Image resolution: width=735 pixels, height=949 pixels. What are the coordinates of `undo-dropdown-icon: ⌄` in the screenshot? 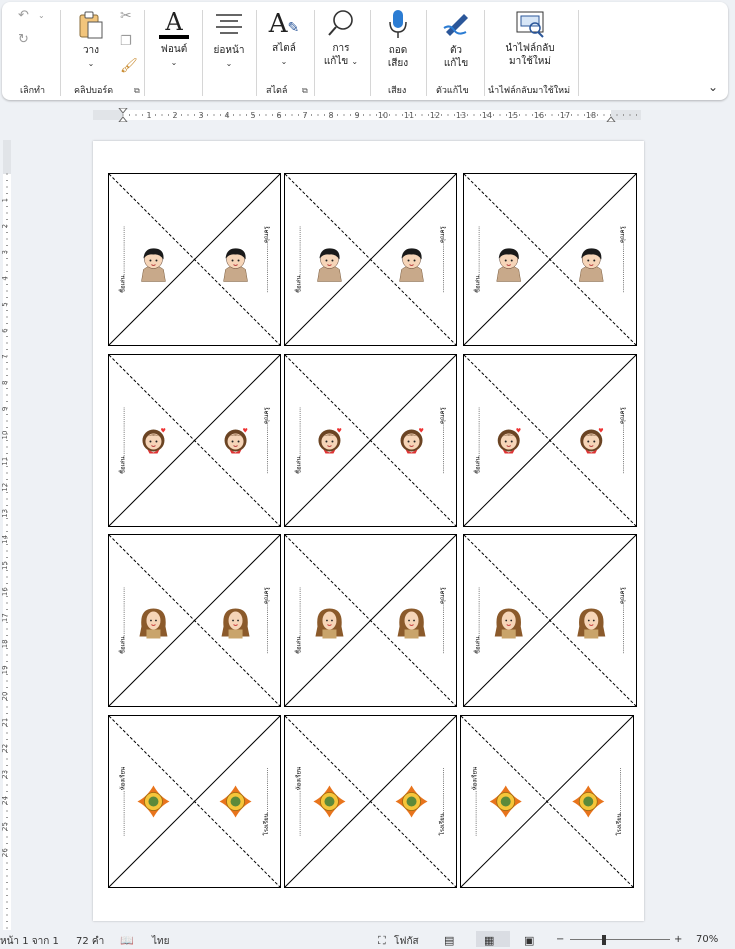 It's located at (41, 15).